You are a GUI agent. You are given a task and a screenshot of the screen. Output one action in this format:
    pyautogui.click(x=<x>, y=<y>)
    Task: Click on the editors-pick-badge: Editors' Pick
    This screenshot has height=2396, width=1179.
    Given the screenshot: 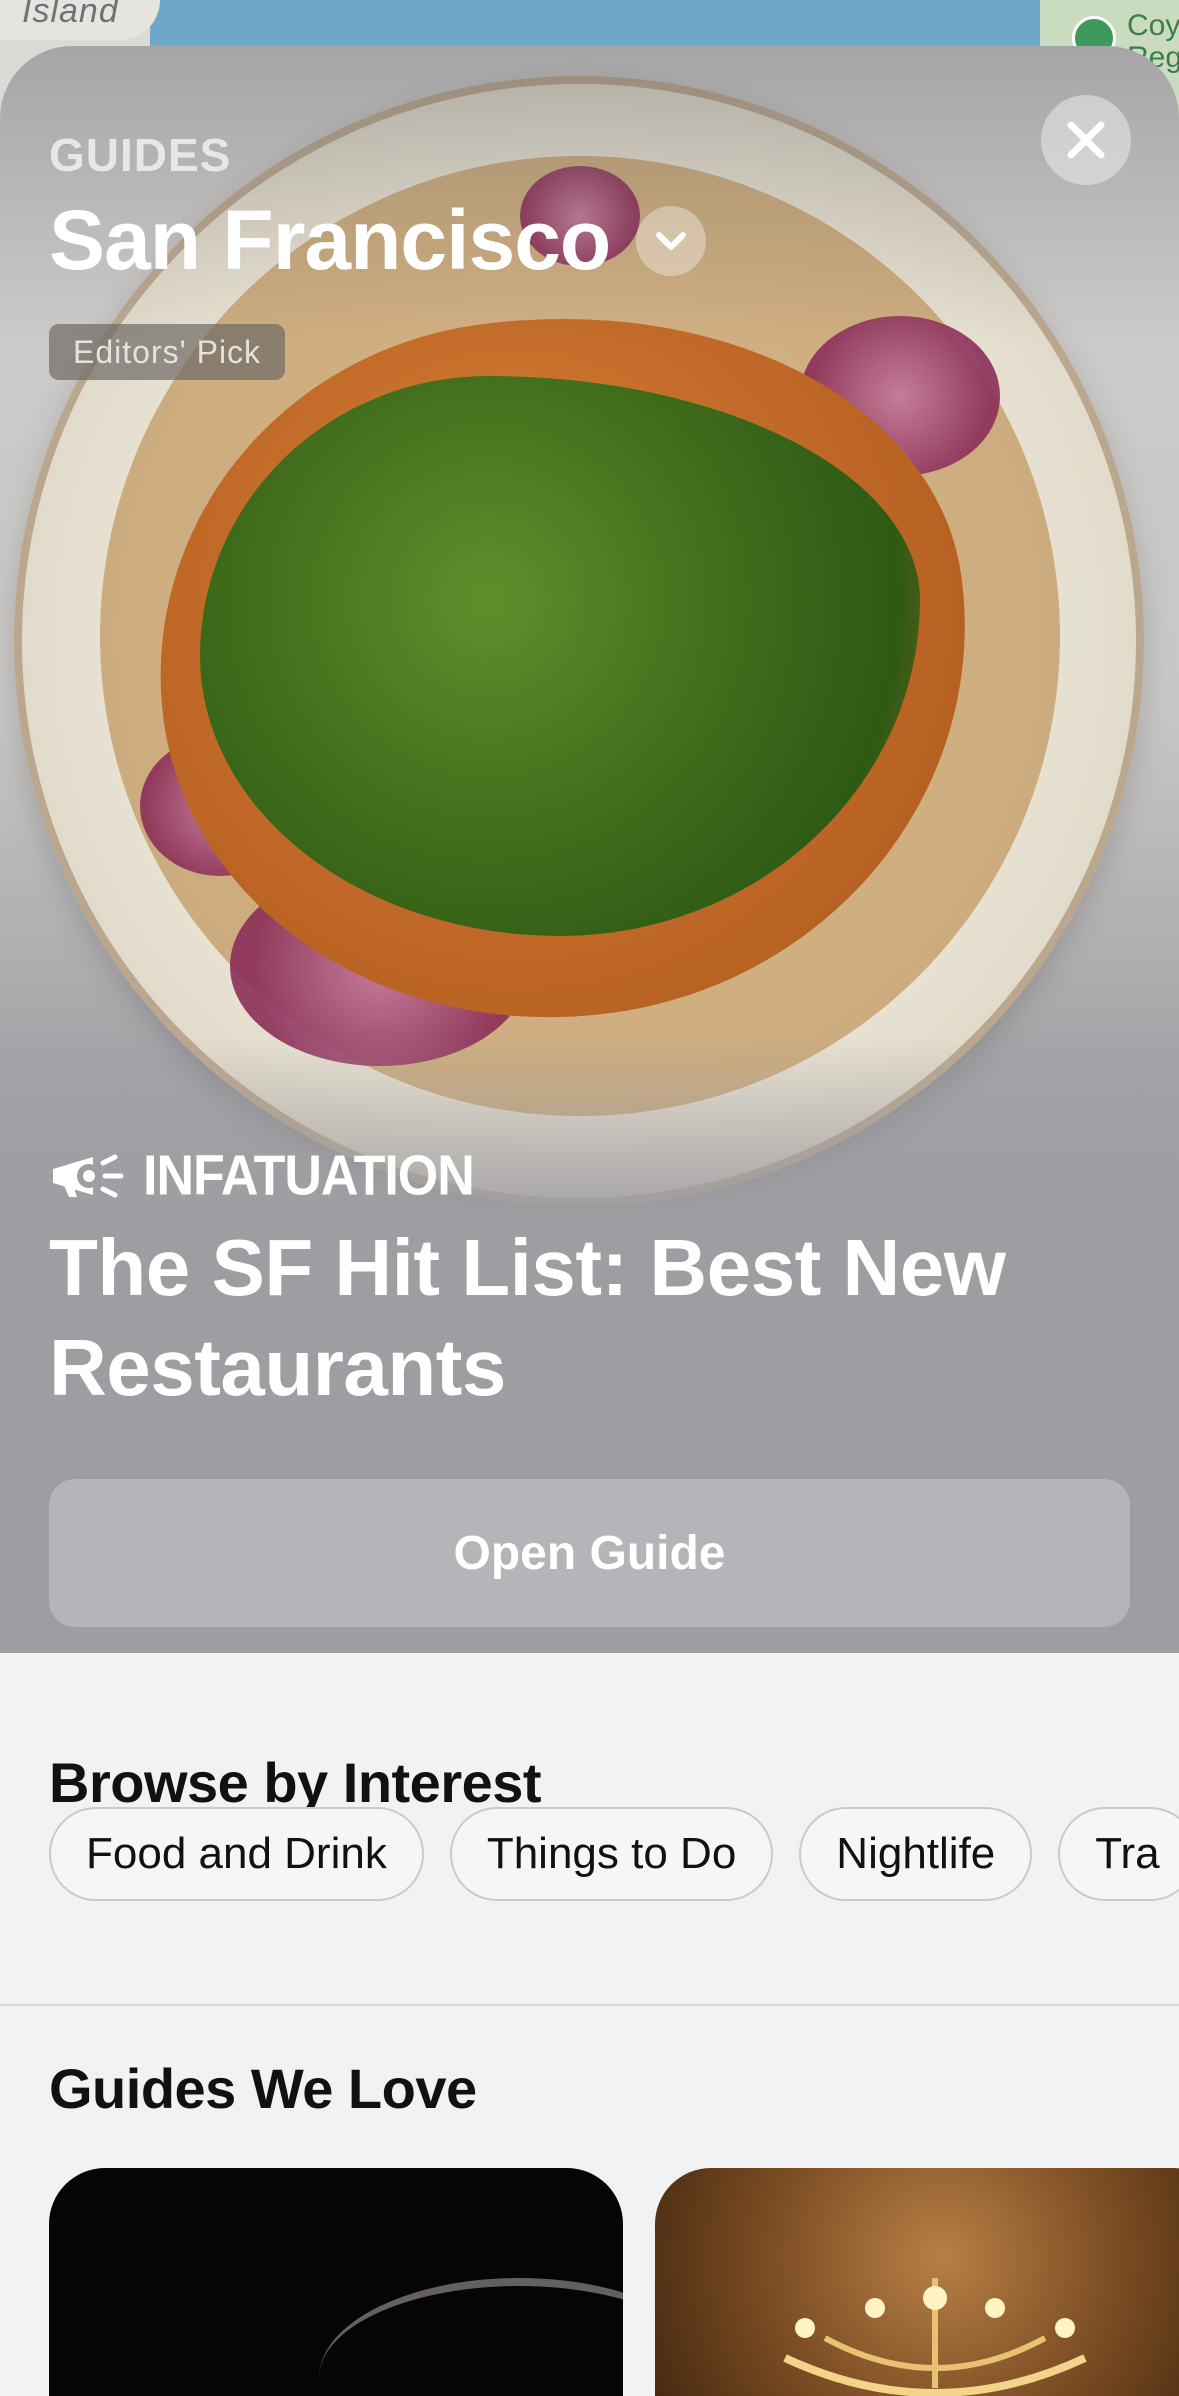 What is the action you would take?
    pyautogui.click(x=167, y=352)
    